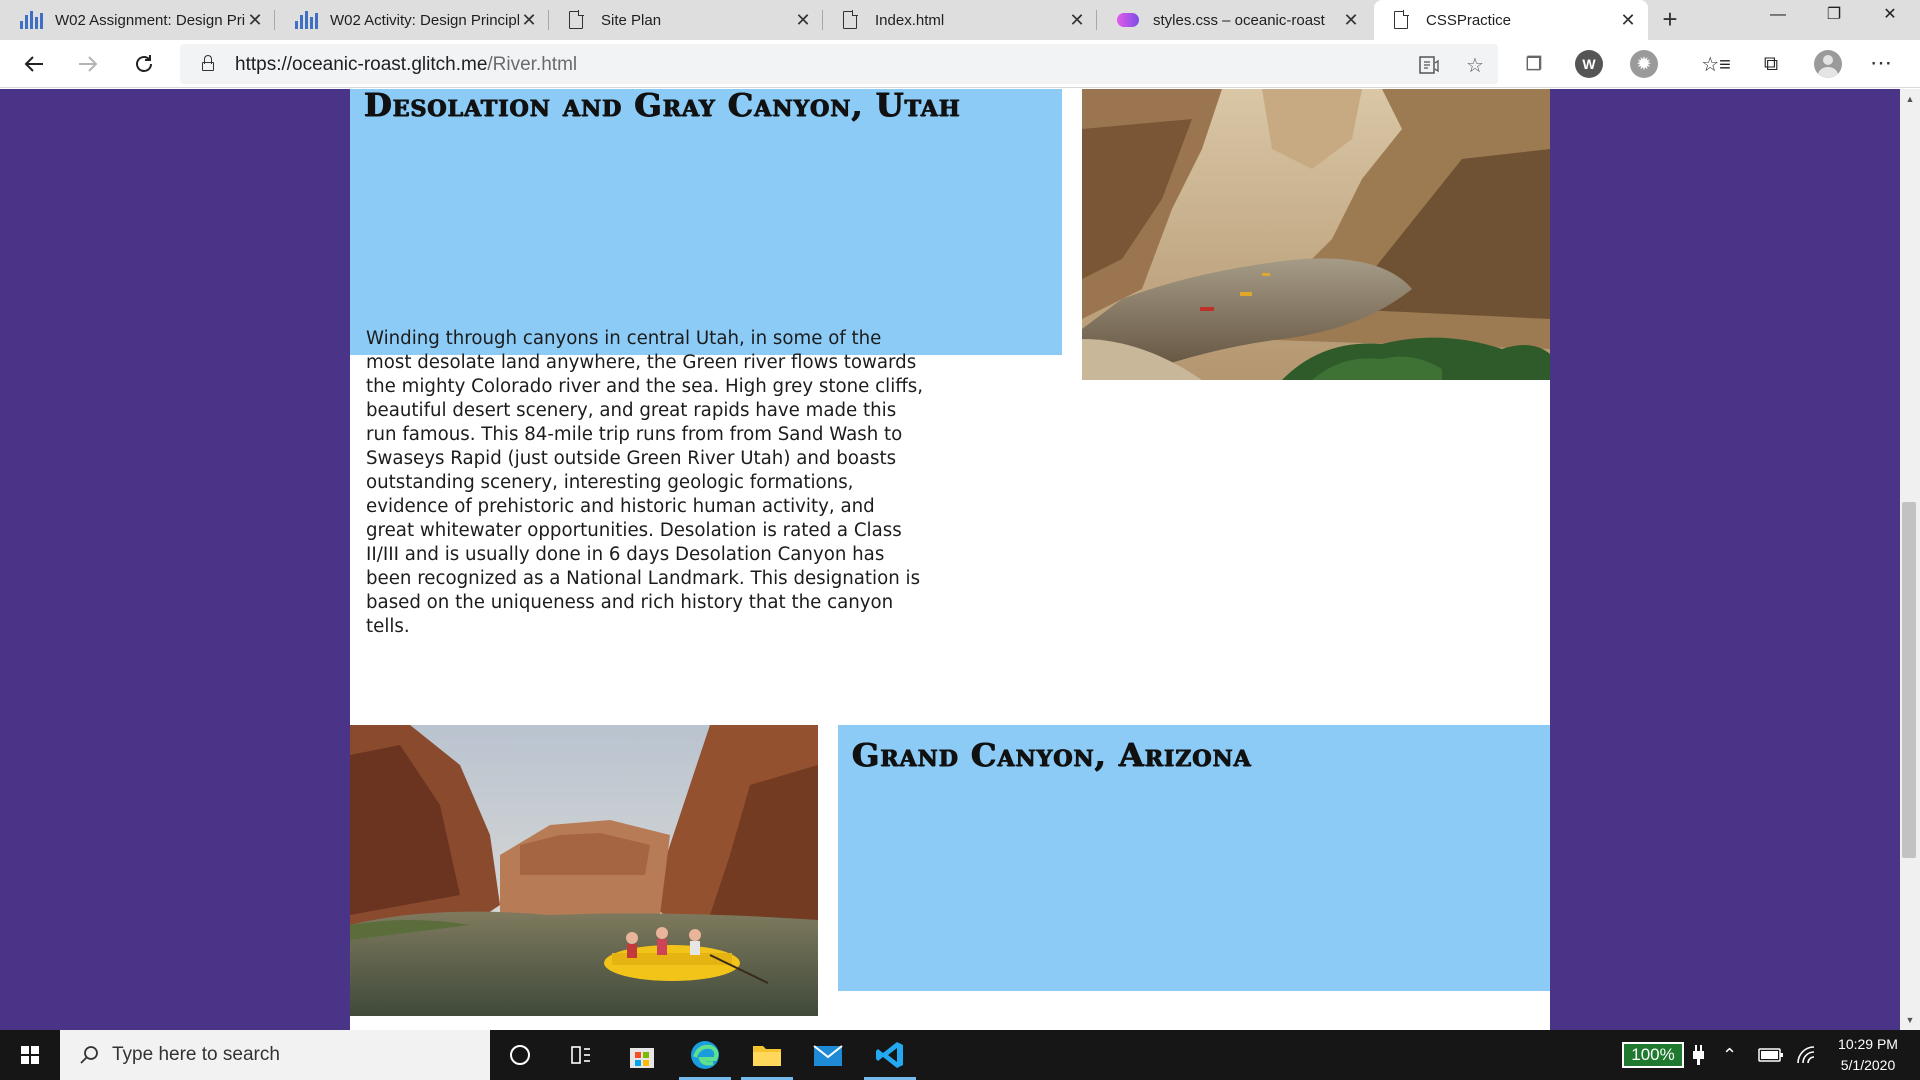  What do you see at coordinates (1868, 1044) in the screenshot?
I see `clock-time: 10:29 PM` at bounding box center [1868, 1044].